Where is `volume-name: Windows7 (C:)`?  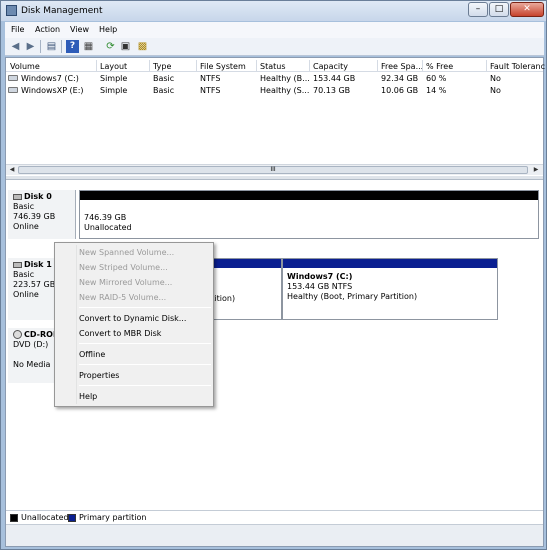 volume-name: Windows7 (C:) is located at coordinates (50, 78).